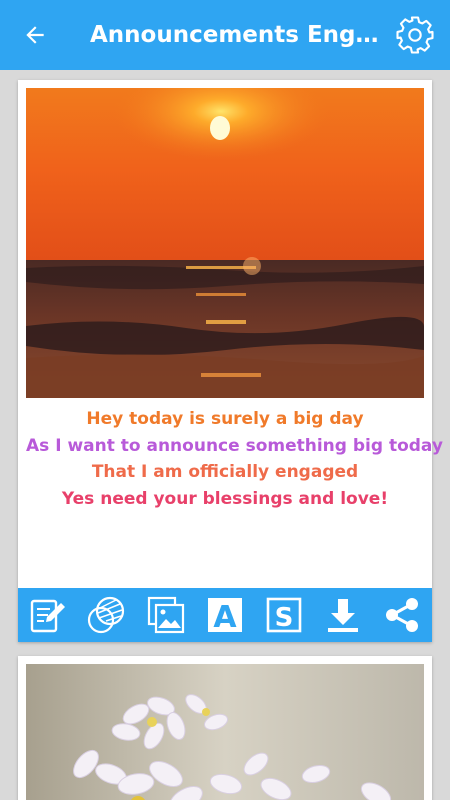 The image size is (450, 800). I want to click on settings-button, so click(415, 35).